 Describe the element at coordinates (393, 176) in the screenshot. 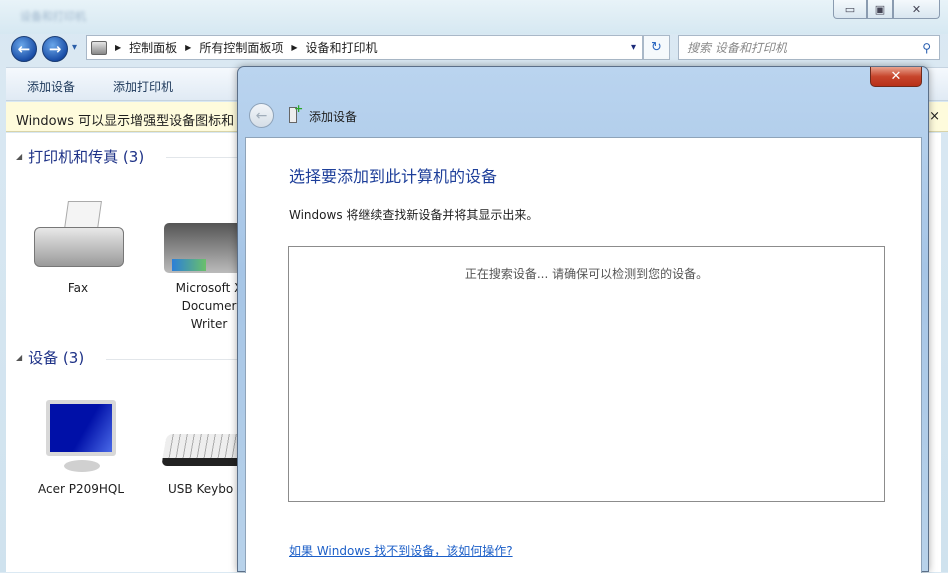

I see `dialog-heading: 选择要添加到此计算机的设备` at that location.